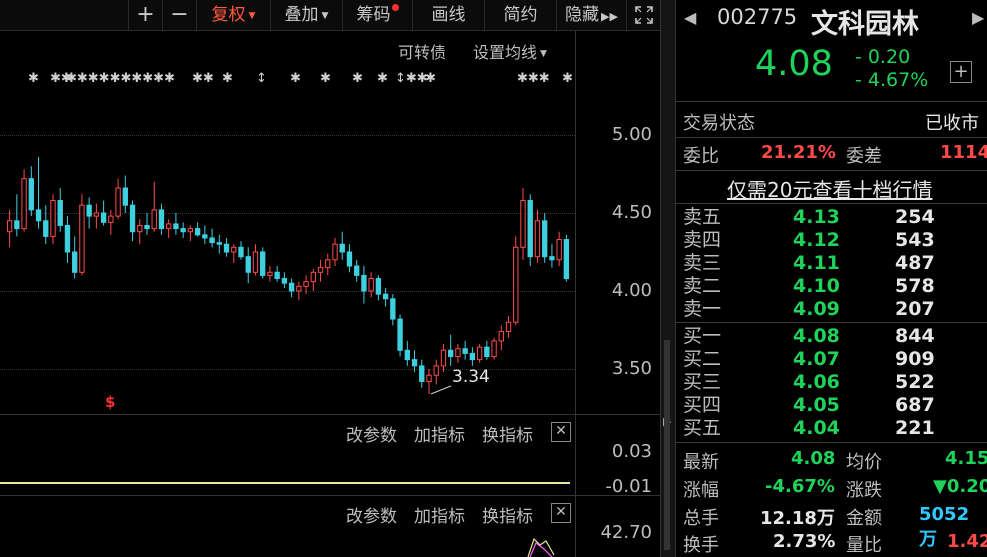 The width and height of the screenshot is (987, 557). What do you see at coordinates (829, 188) in the screenshot?
I see `level2-upsell-link: 仅需20元查看十档行情` at bounding box center [829, 188].